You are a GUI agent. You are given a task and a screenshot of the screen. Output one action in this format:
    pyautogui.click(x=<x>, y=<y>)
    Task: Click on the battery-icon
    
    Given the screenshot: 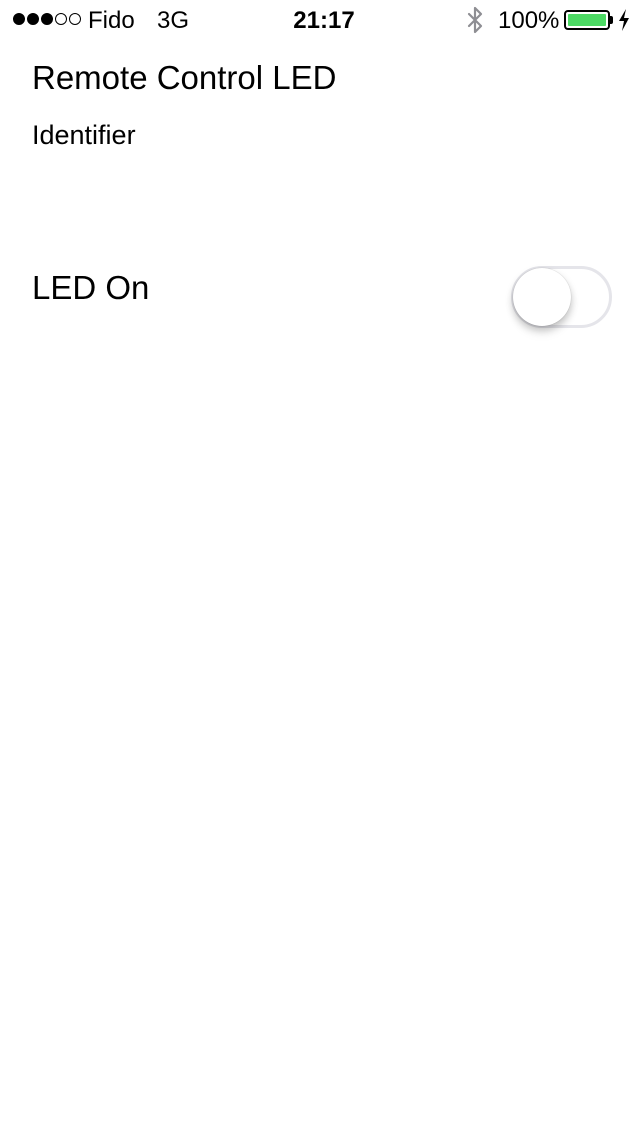 What is the action you would take?
    pyautogui.click(x=587, y=20)
    